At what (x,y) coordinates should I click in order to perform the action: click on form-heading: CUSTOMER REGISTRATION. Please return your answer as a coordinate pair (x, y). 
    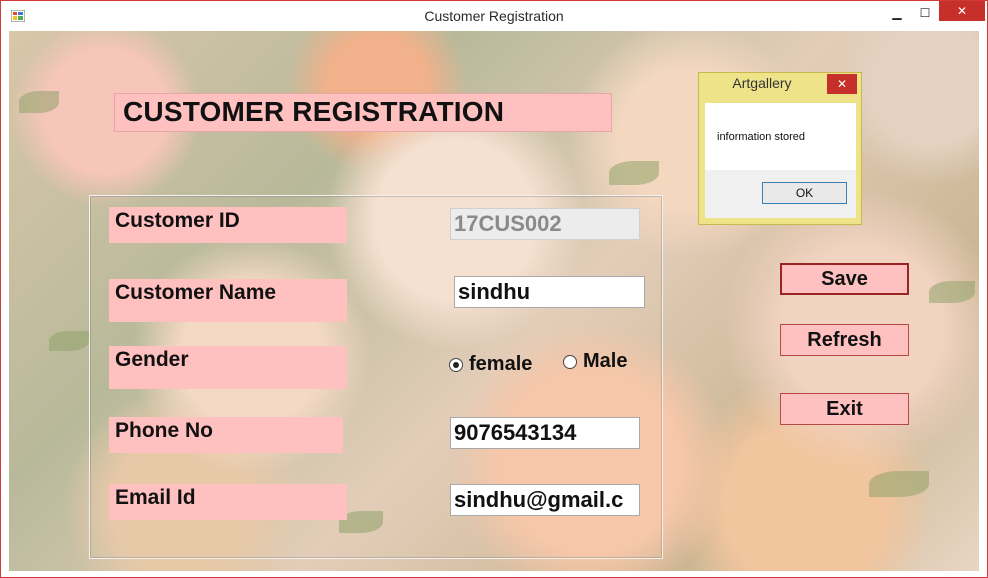
    Looking at the image, I should click on (363, 112).